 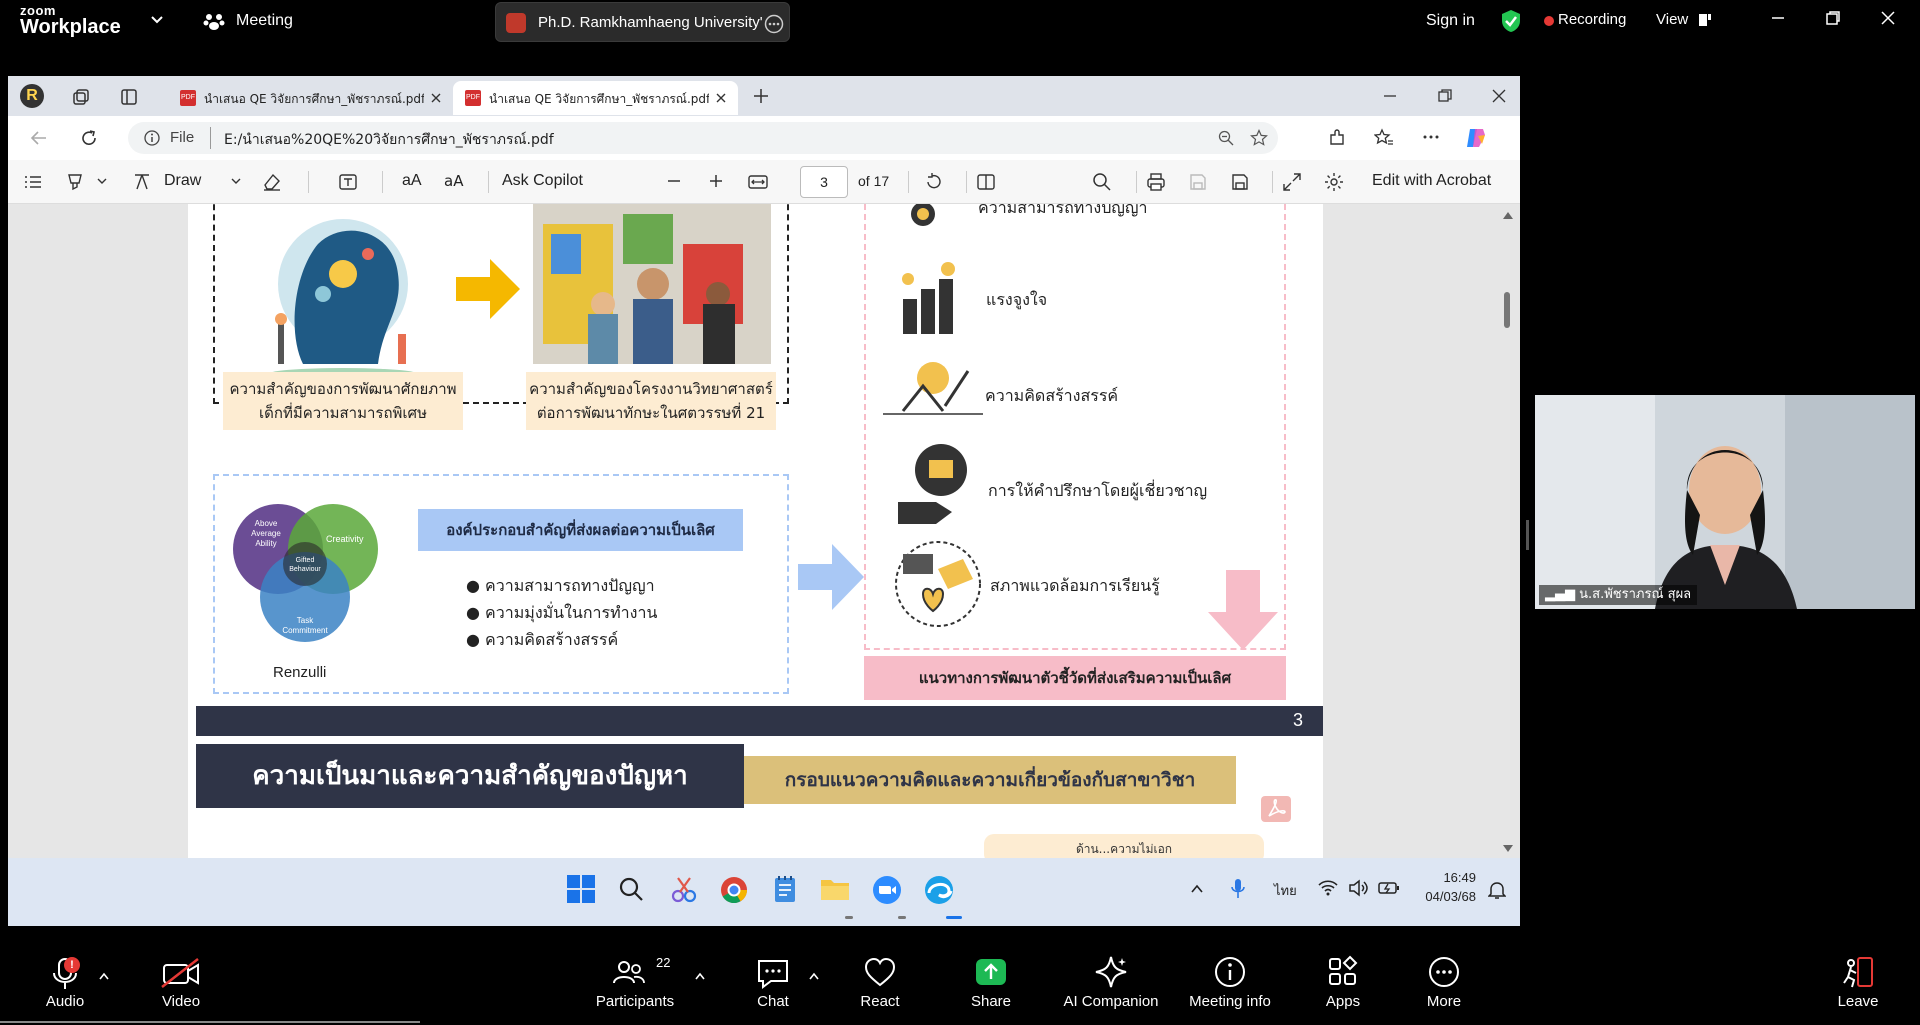 What do you see at coordinates (181, 986) in the screenshot?
I see `video-button: Video` at bounding box center [181, 986].